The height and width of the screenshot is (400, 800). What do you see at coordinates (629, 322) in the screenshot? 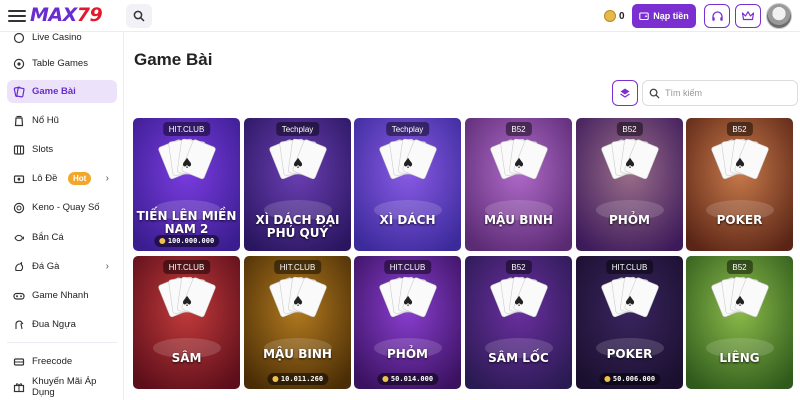
I see `game-card: ♠ HIT.CLUB Poker 50.006.000` at bounding box center [629, 322].